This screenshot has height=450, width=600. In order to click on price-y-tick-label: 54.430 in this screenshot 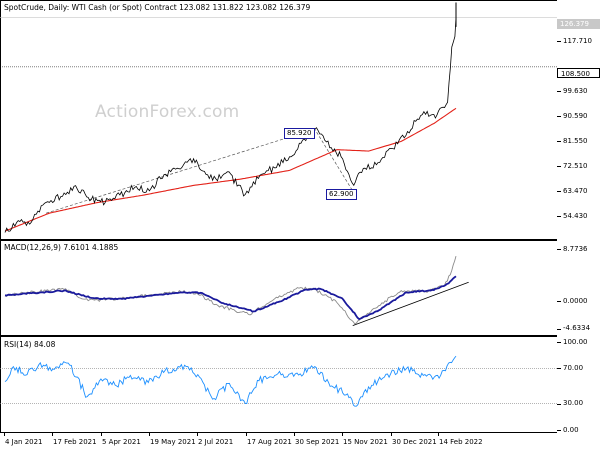, I will do `click(575, 215)`.